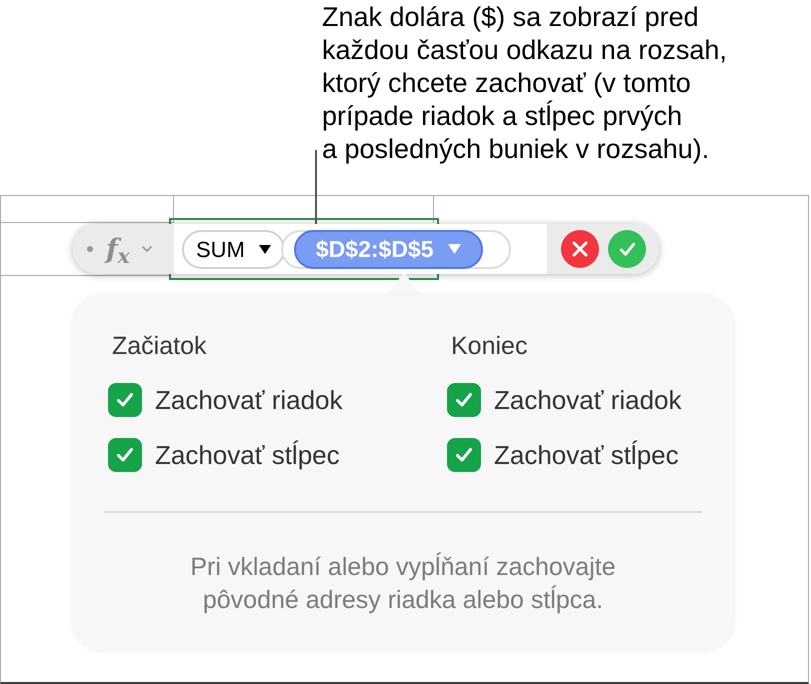 This screenshot has height=684, width=811. Describe the element at coordinates (147, 249) in the screenshot. I see `chevron-down-icon` at that location.